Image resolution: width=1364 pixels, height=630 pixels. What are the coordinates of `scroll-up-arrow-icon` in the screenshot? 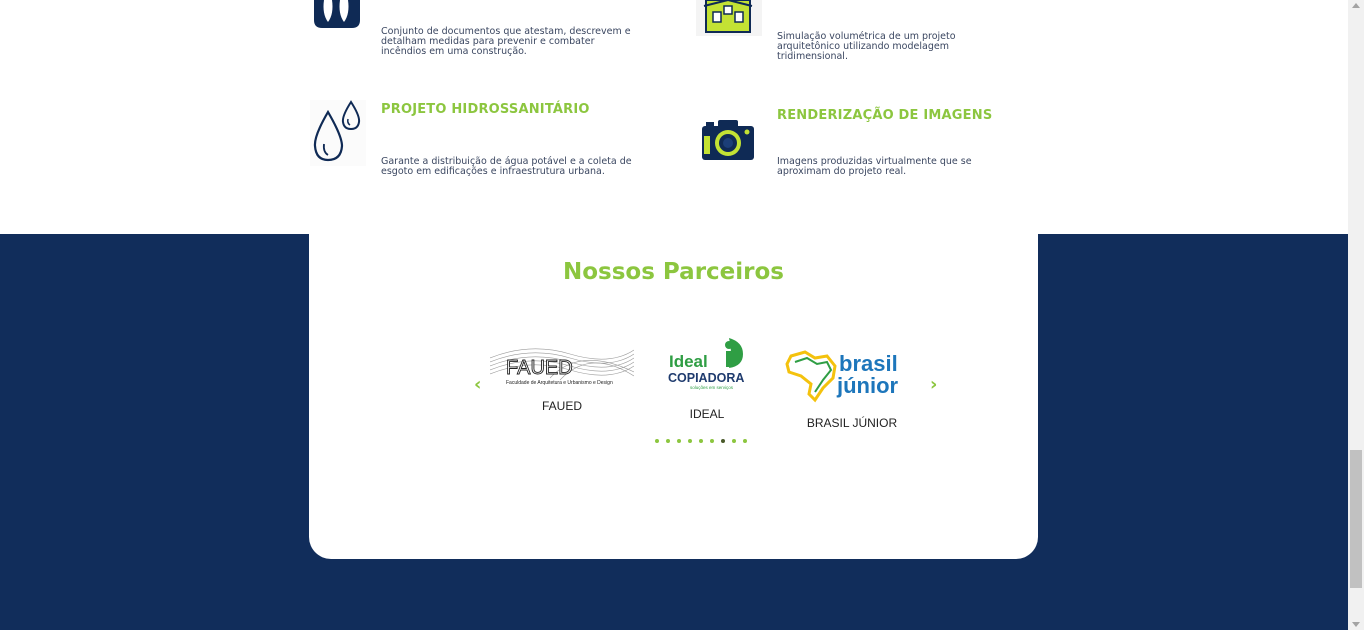 It's located at (1356, 5).